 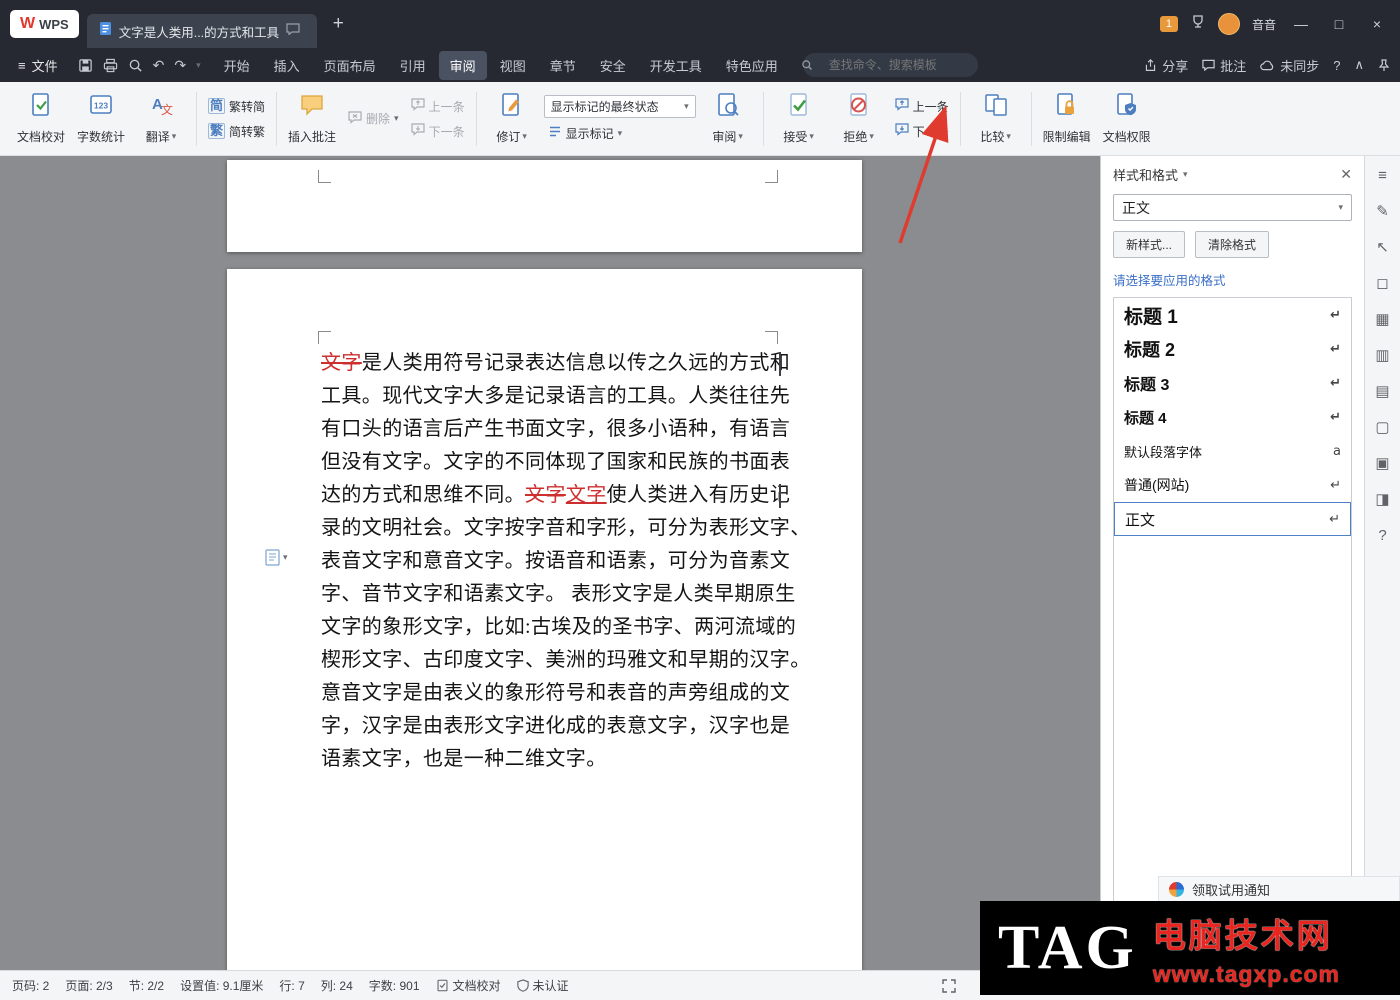 What do you see at coordinates (1383, 427) in the screenshot?
I see `document-icon: ▢` at bounding box center [1383, 427].